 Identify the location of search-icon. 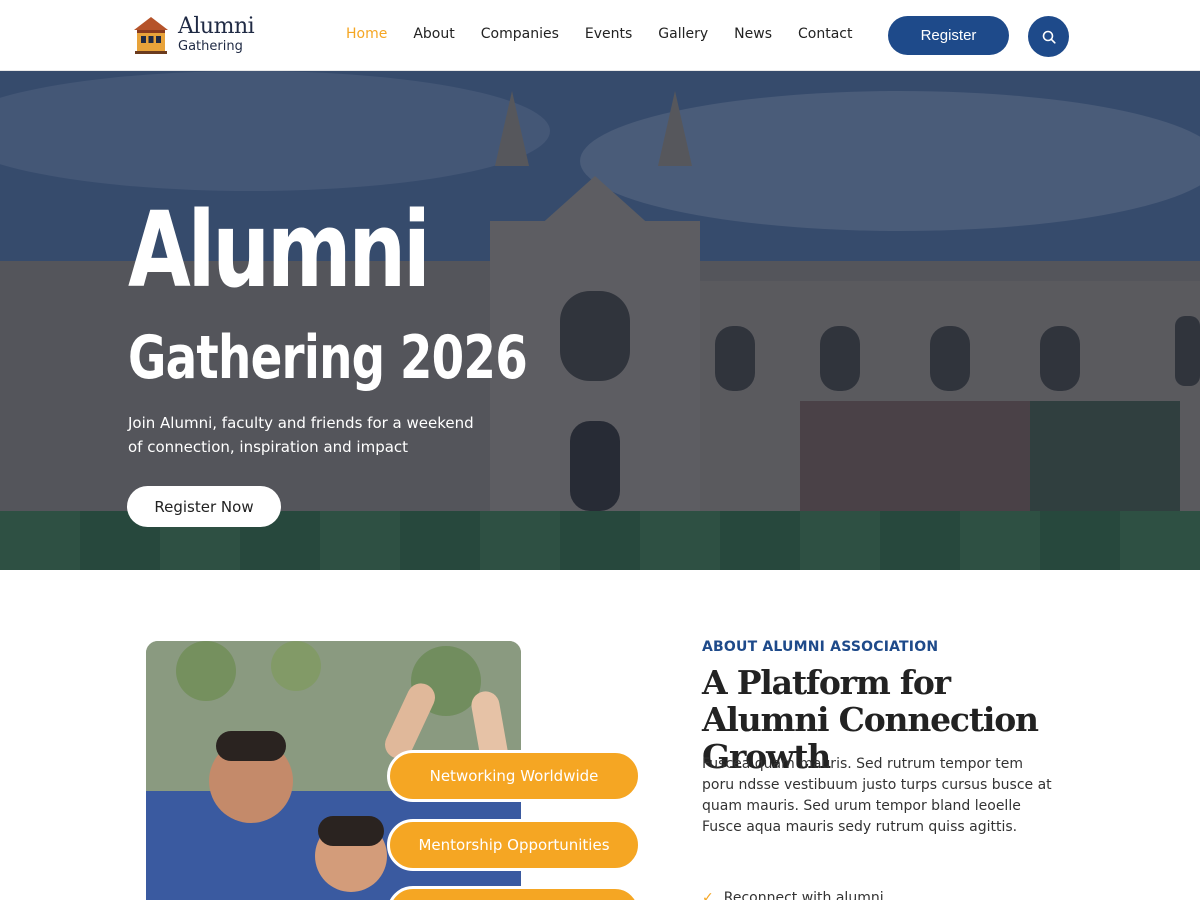
(1049, 37).